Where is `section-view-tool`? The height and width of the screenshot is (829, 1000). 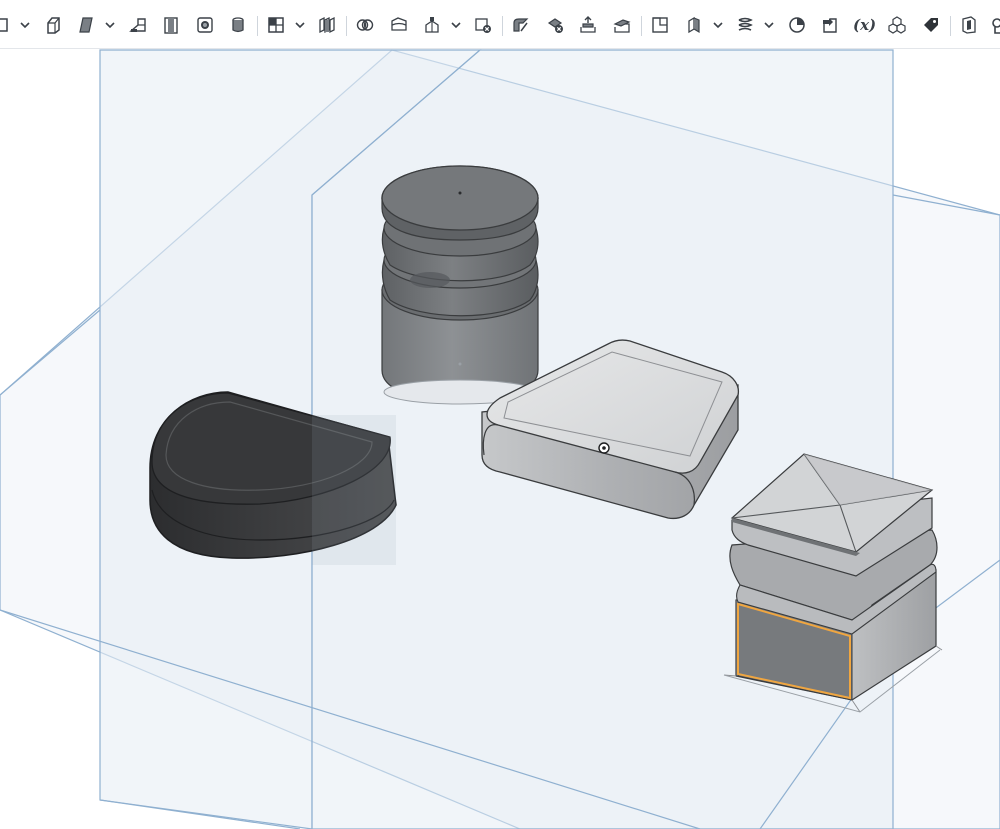
section-view-tool is located at coordinates (969, 25).